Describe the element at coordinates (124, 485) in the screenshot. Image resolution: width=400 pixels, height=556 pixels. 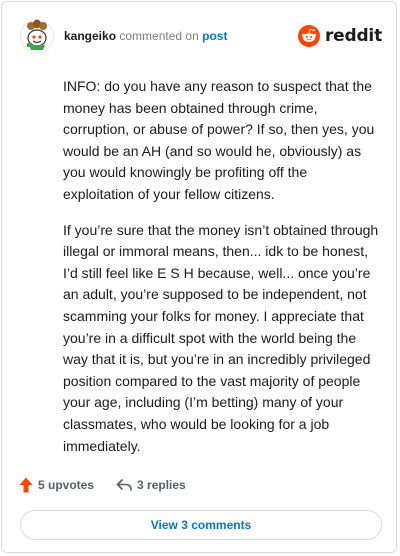
I see `reply-arrow-icon` at that location.